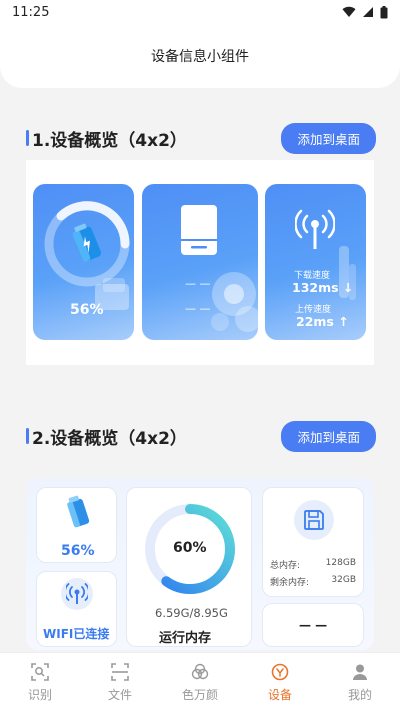 The image size is (400, 712). I want to click on total-storage-value: 128GB, so click(340, 563).